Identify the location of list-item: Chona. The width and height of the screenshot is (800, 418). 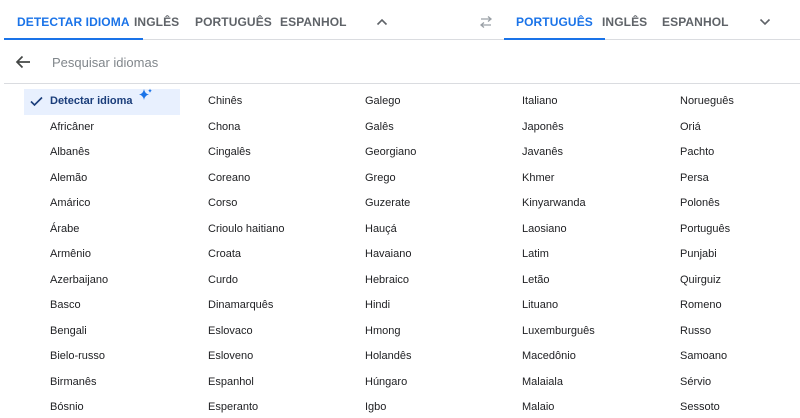
(233, 128).